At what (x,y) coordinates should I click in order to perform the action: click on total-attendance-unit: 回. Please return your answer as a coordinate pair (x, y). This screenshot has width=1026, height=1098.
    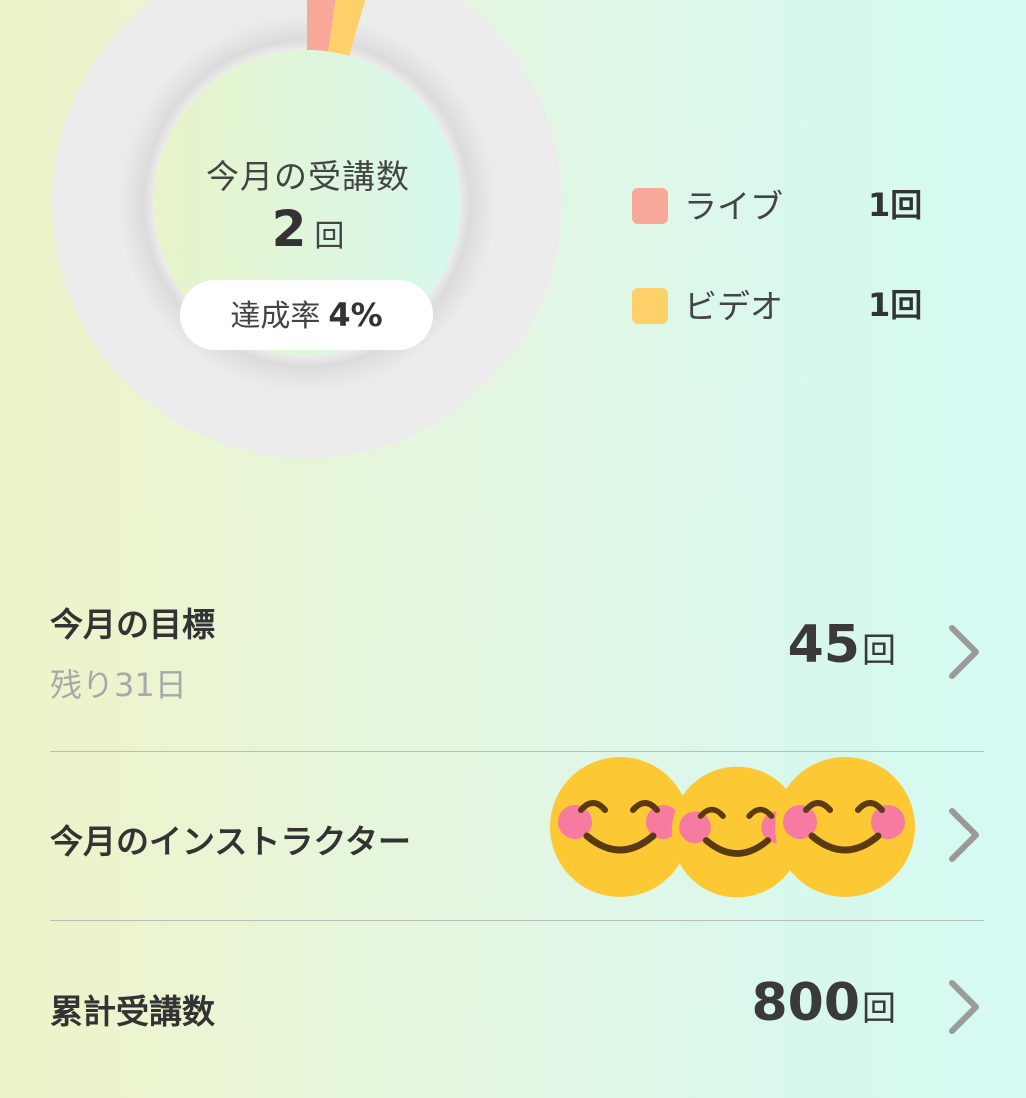
    Looking at the image, I should click on (879, 1009).